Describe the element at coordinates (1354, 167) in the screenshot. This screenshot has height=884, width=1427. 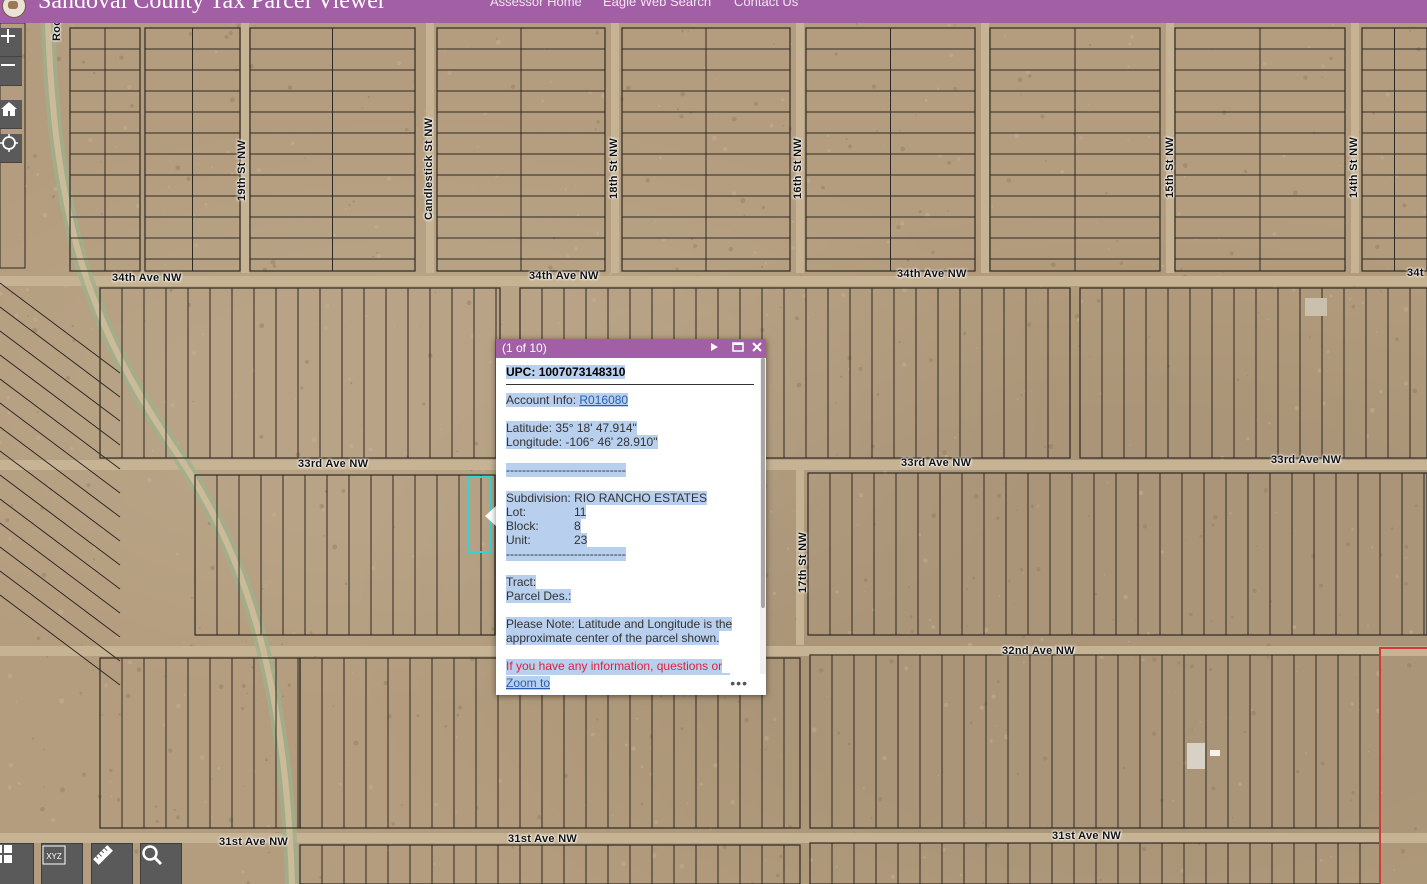
I see `road-label: 14th St NW` at that location.